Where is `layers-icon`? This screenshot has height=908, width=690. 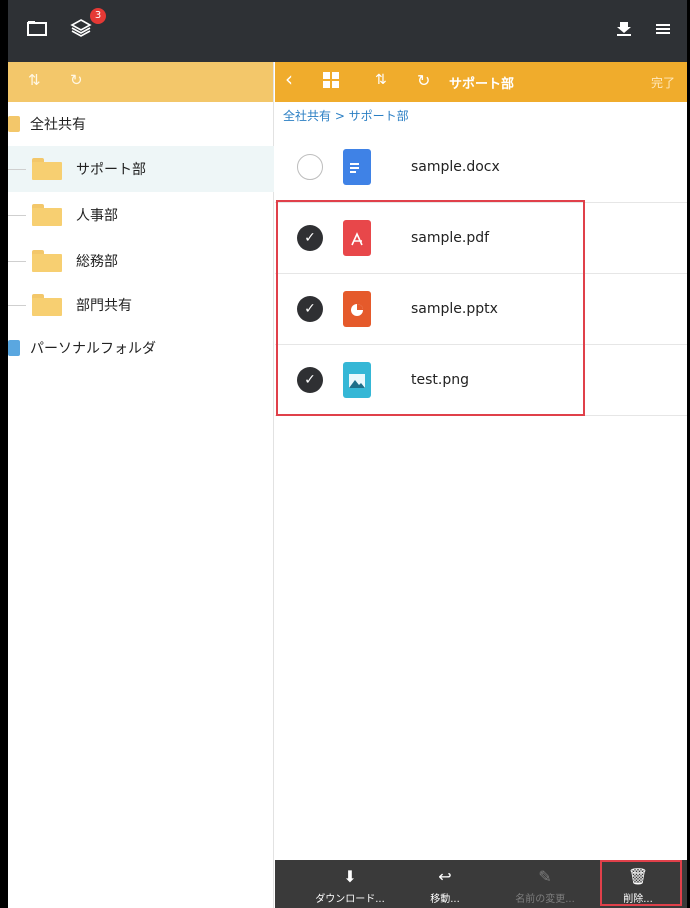
layers-icon is located at coordinates (81, 30).